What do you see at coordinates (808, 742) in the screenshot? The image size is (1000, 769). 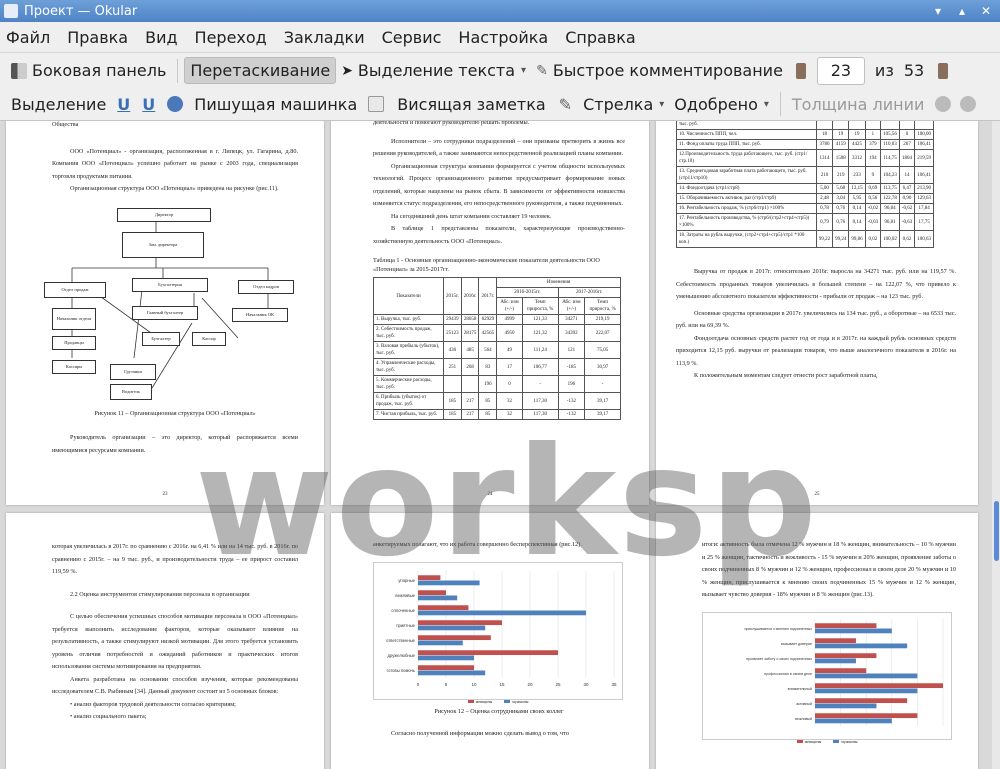 I see `legend-item: женщины` at bounding box center [808, 742].